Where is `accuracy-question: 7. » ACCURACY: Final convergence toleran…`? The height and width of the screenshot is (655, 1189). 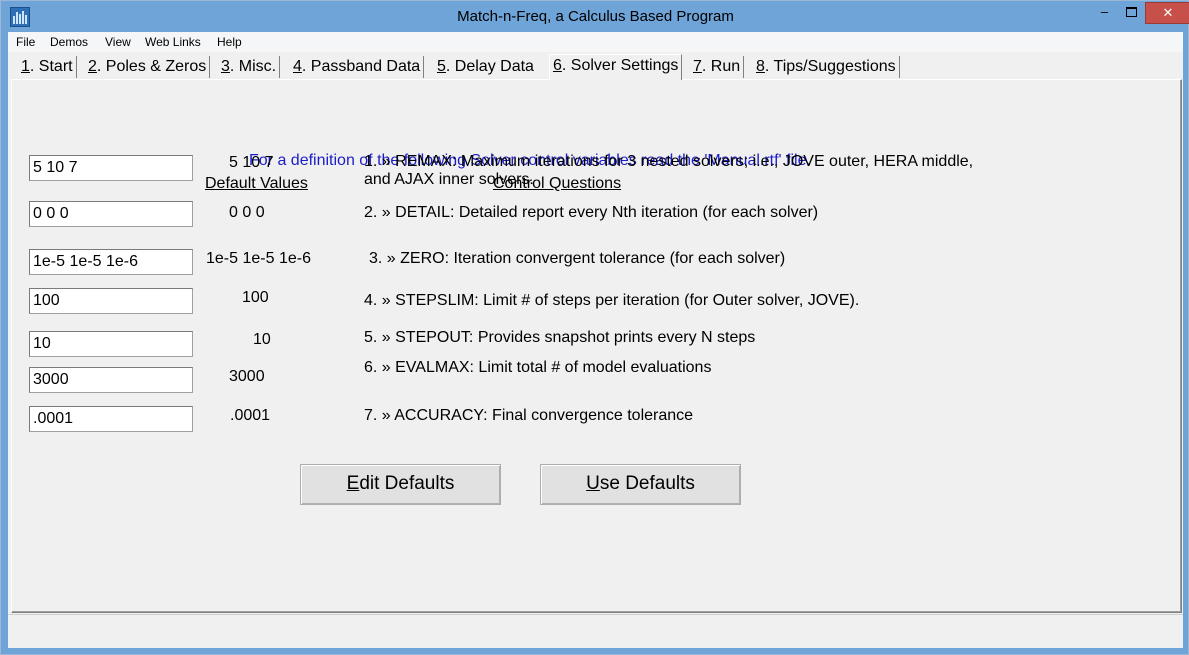
accuracy-question: 7. » ACCURACY: Final convergence toleran… is located at coordinates (529, 415).